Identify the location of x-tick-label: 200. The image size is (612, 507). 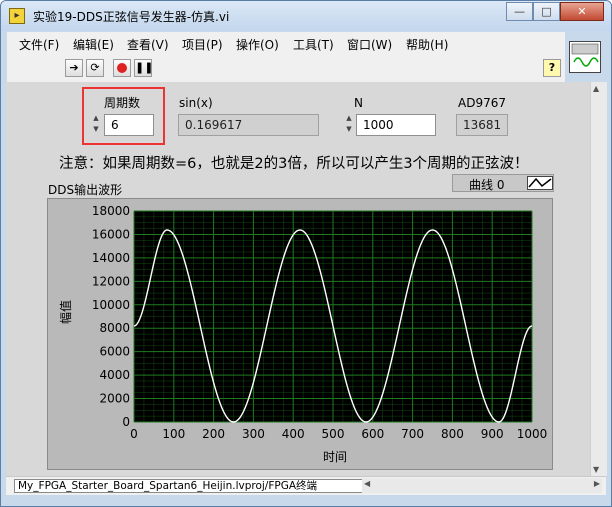
(213, 434).